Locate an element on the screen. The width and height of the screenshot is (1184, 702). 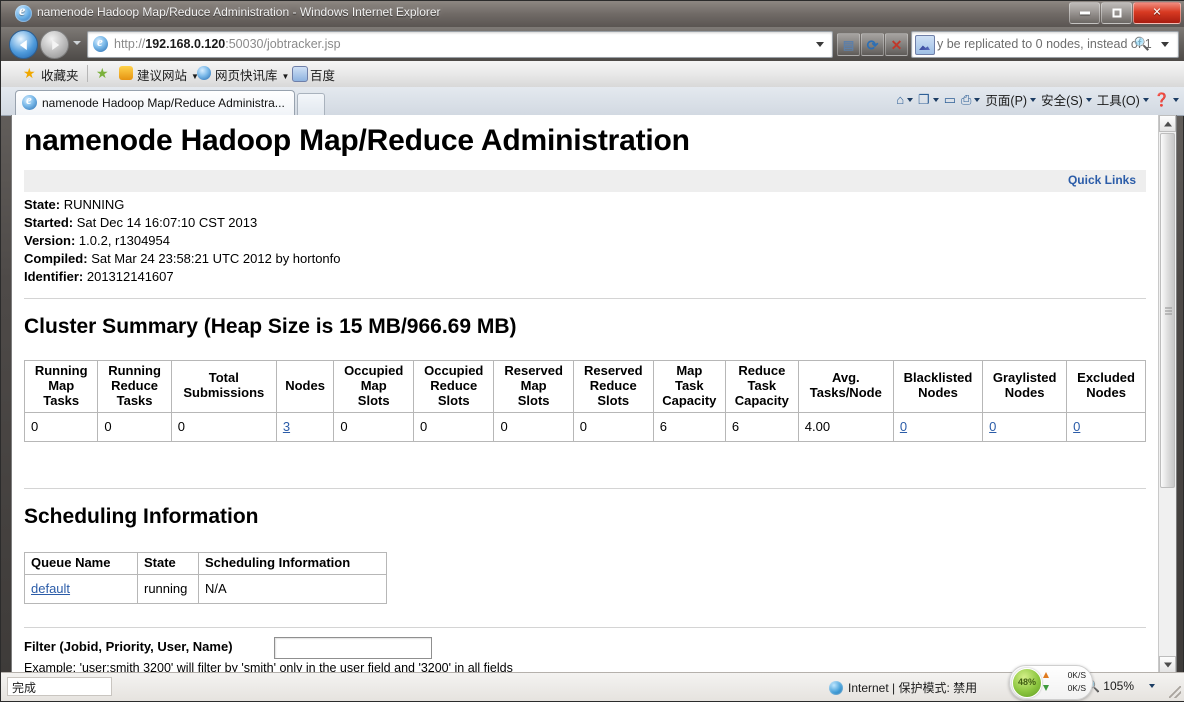
filter-input is located at coordinates (353, 648).